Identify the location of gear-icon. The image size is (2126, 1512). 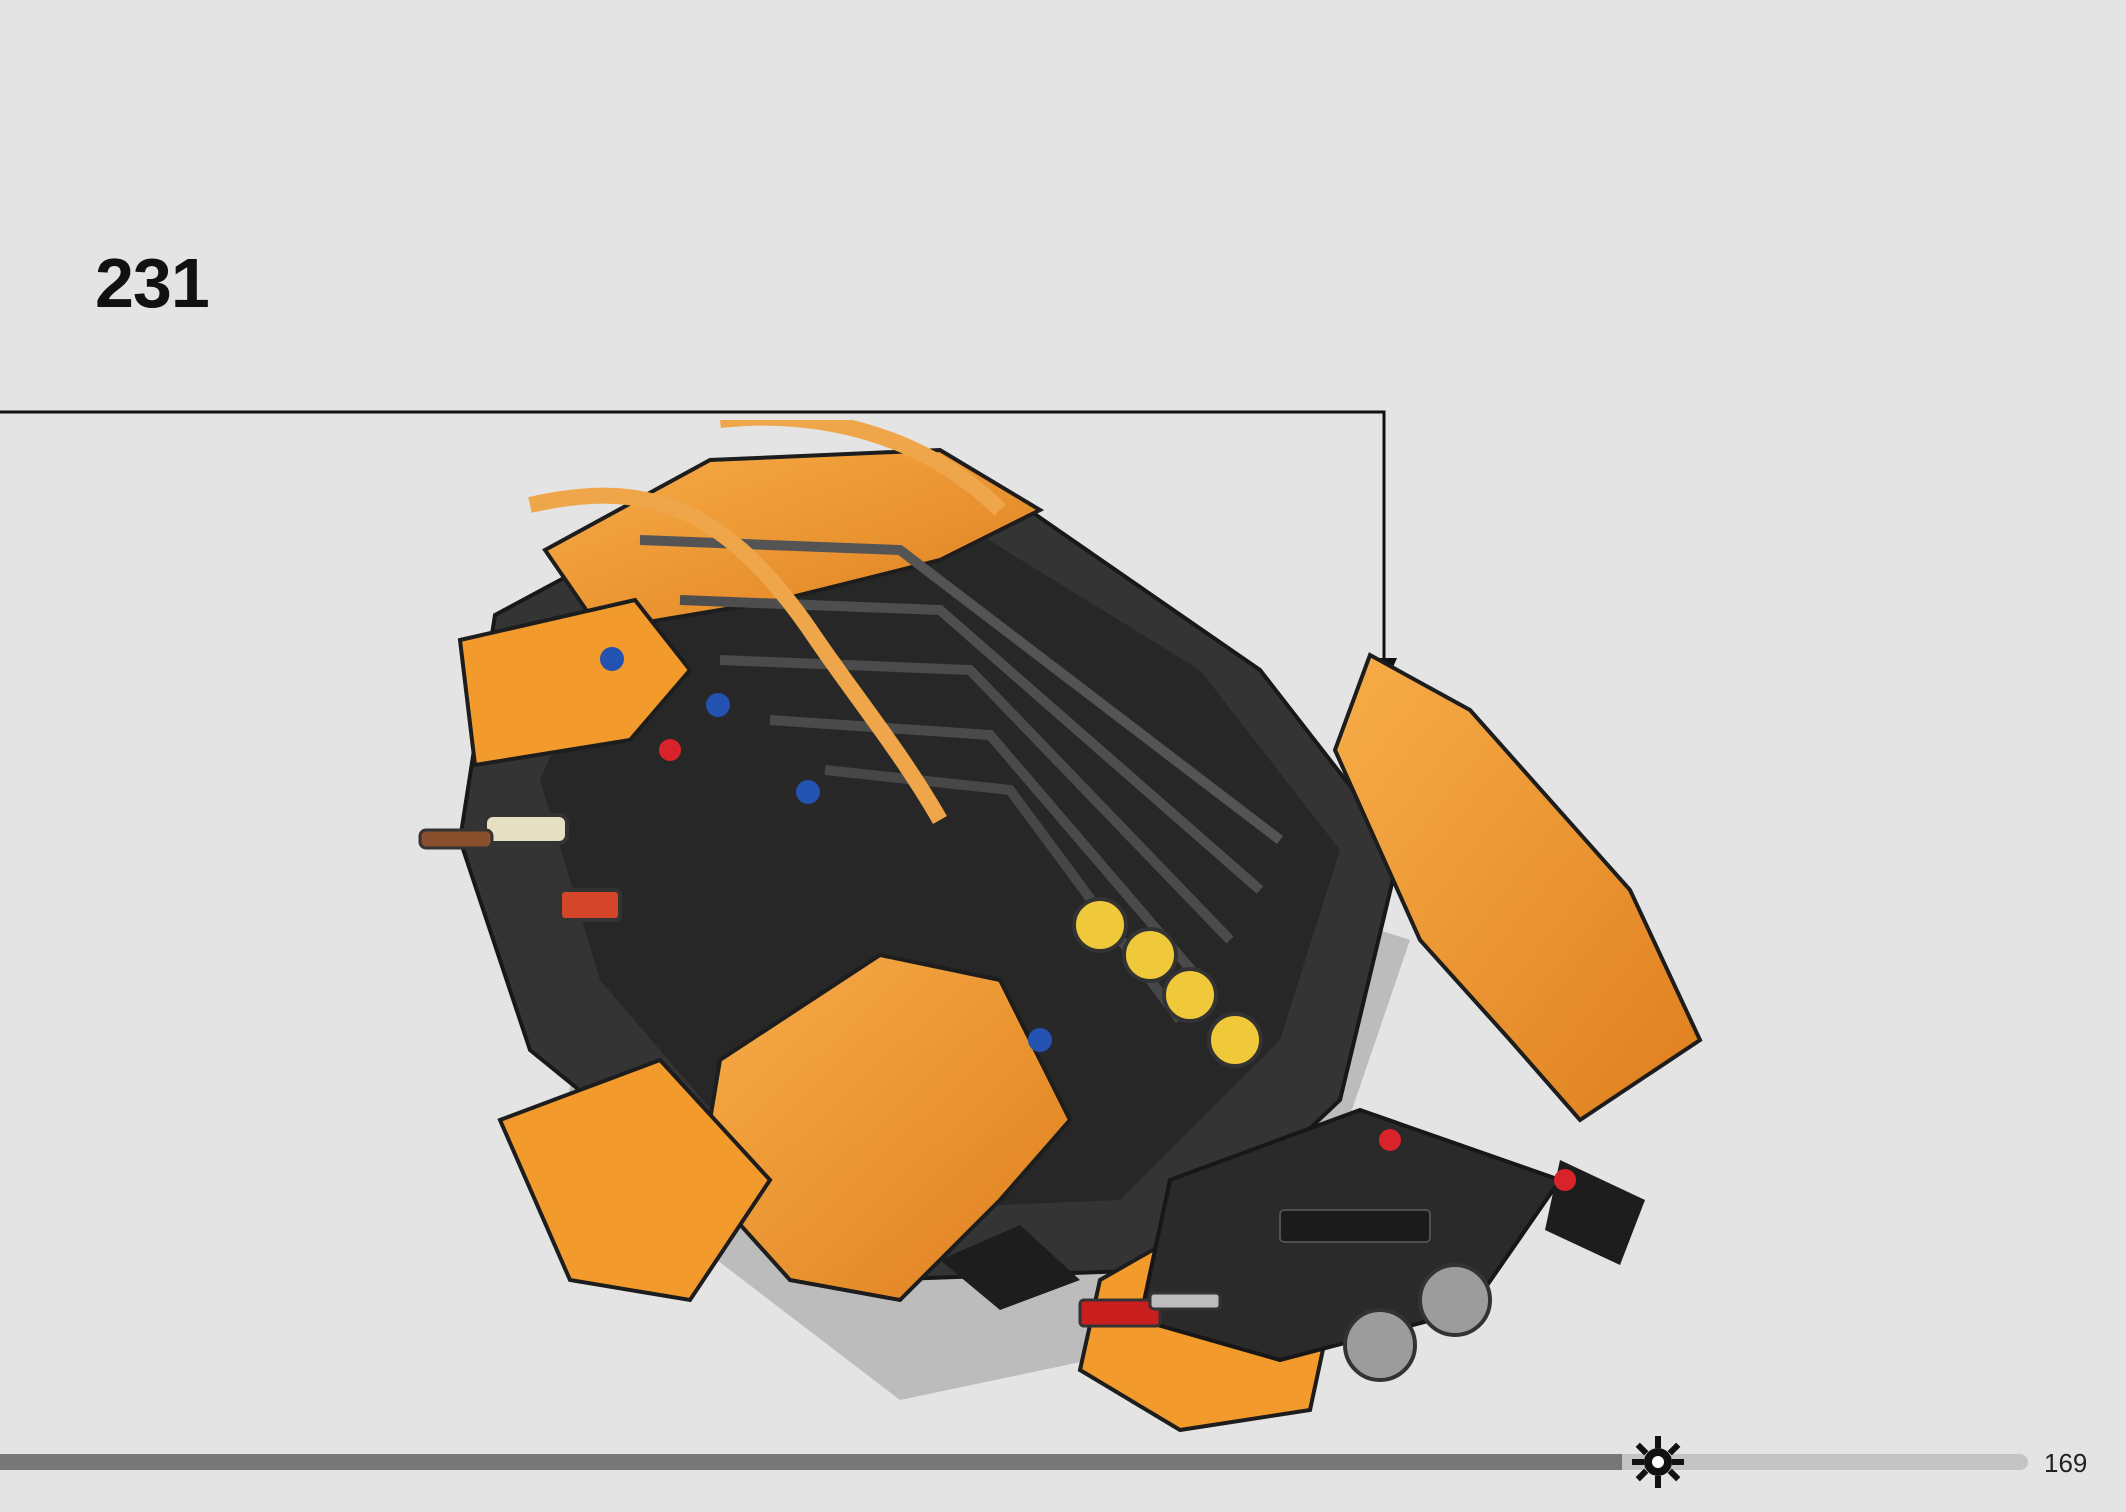
(1658, 1462).